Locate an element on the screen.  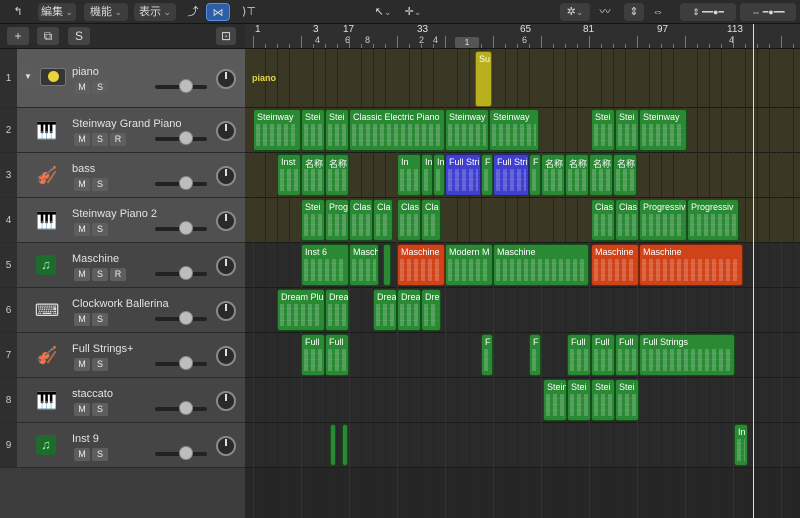
playhead is located at coordinates (753, 271).